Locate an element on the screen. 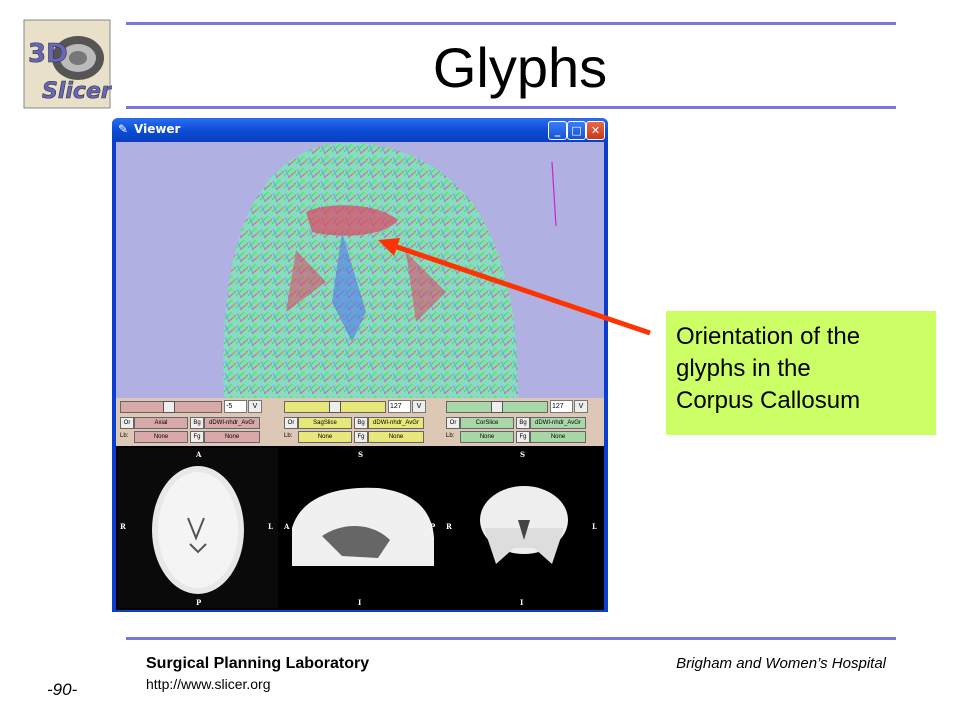  axial-left-label: R is located at coordinates (123, 526).